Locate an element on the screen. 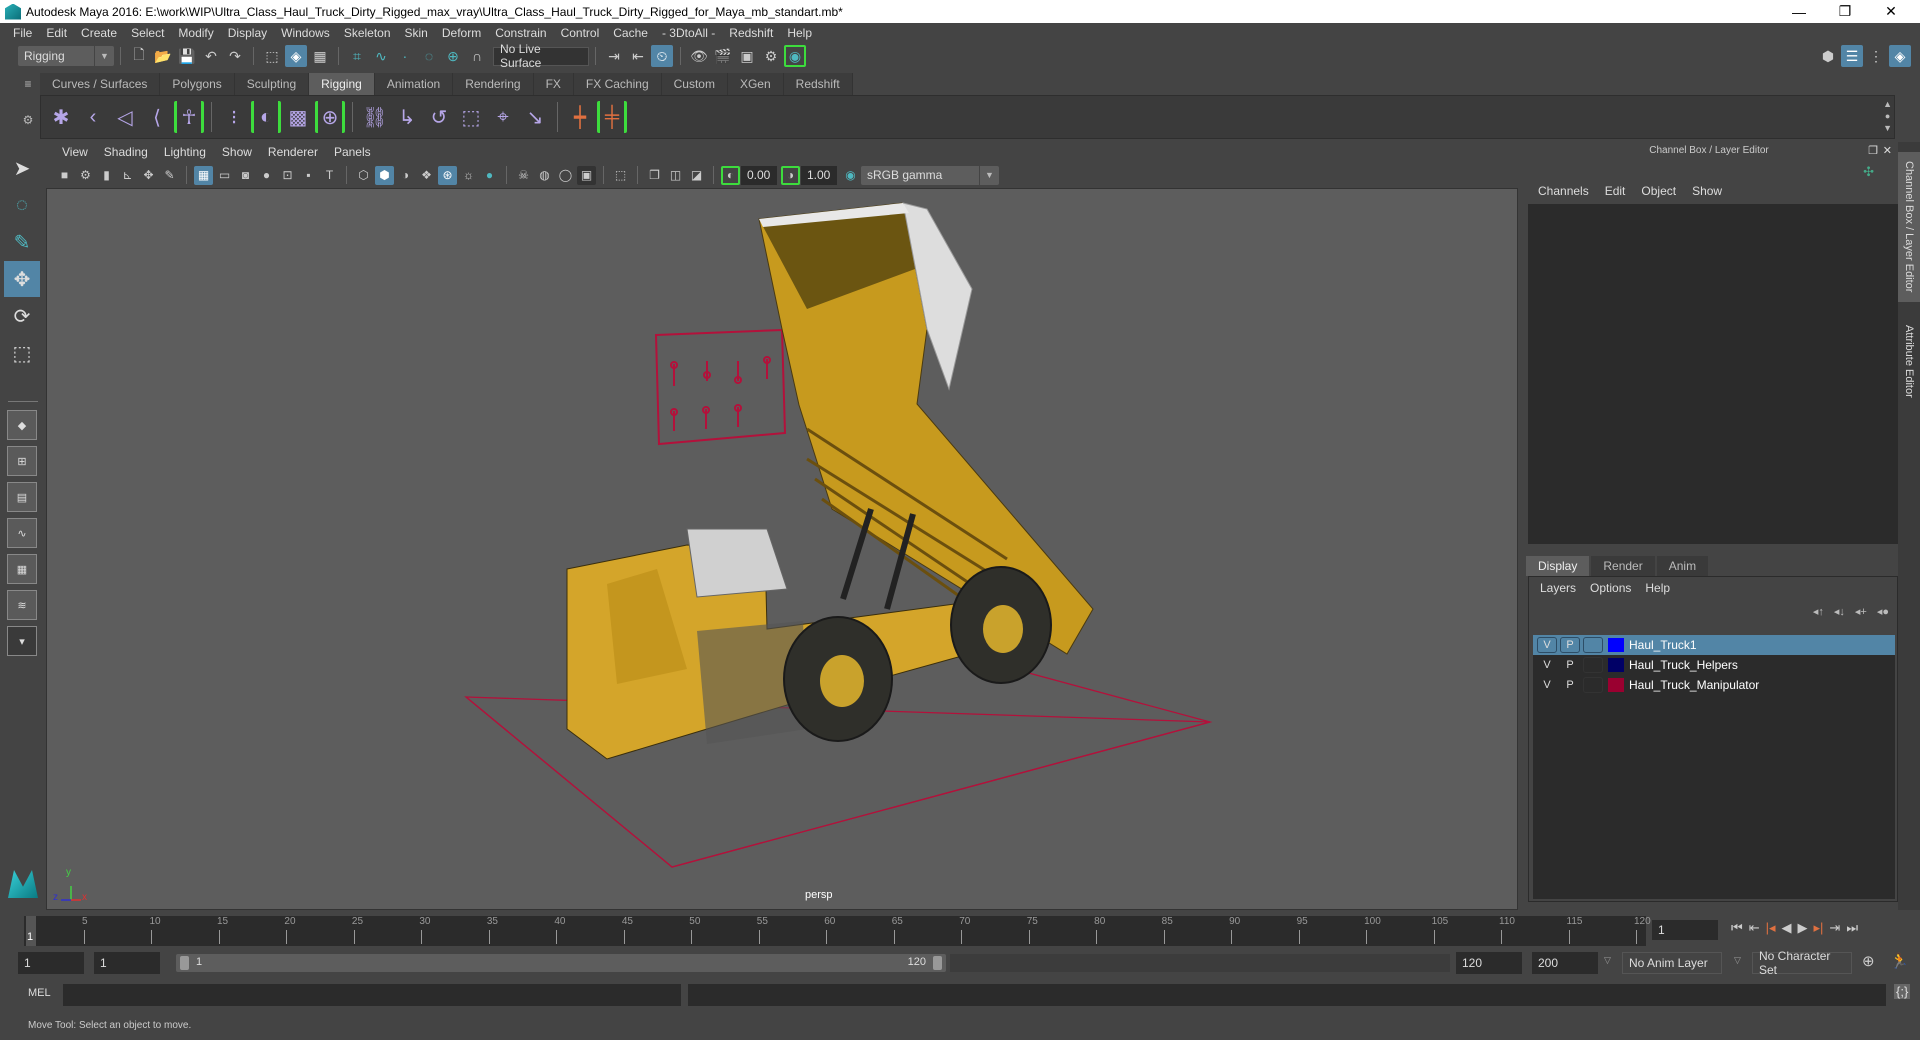 The image size is (1920, 1040). make-live-icon: ∩ is located at coordinates (477, 56).